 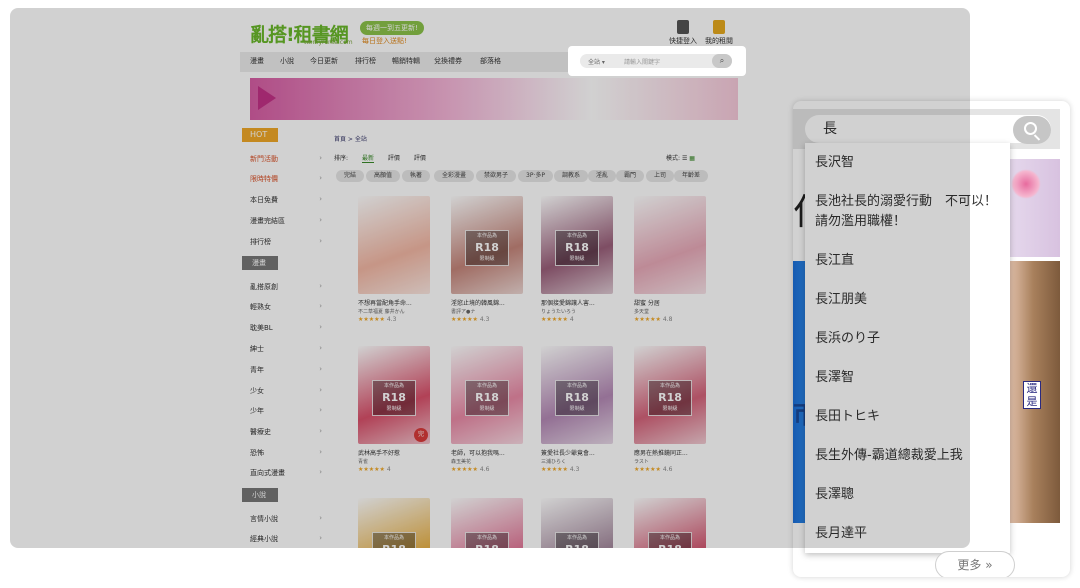 I want to click on nav-item-today: 今日更新, so click(x=324, y=61).